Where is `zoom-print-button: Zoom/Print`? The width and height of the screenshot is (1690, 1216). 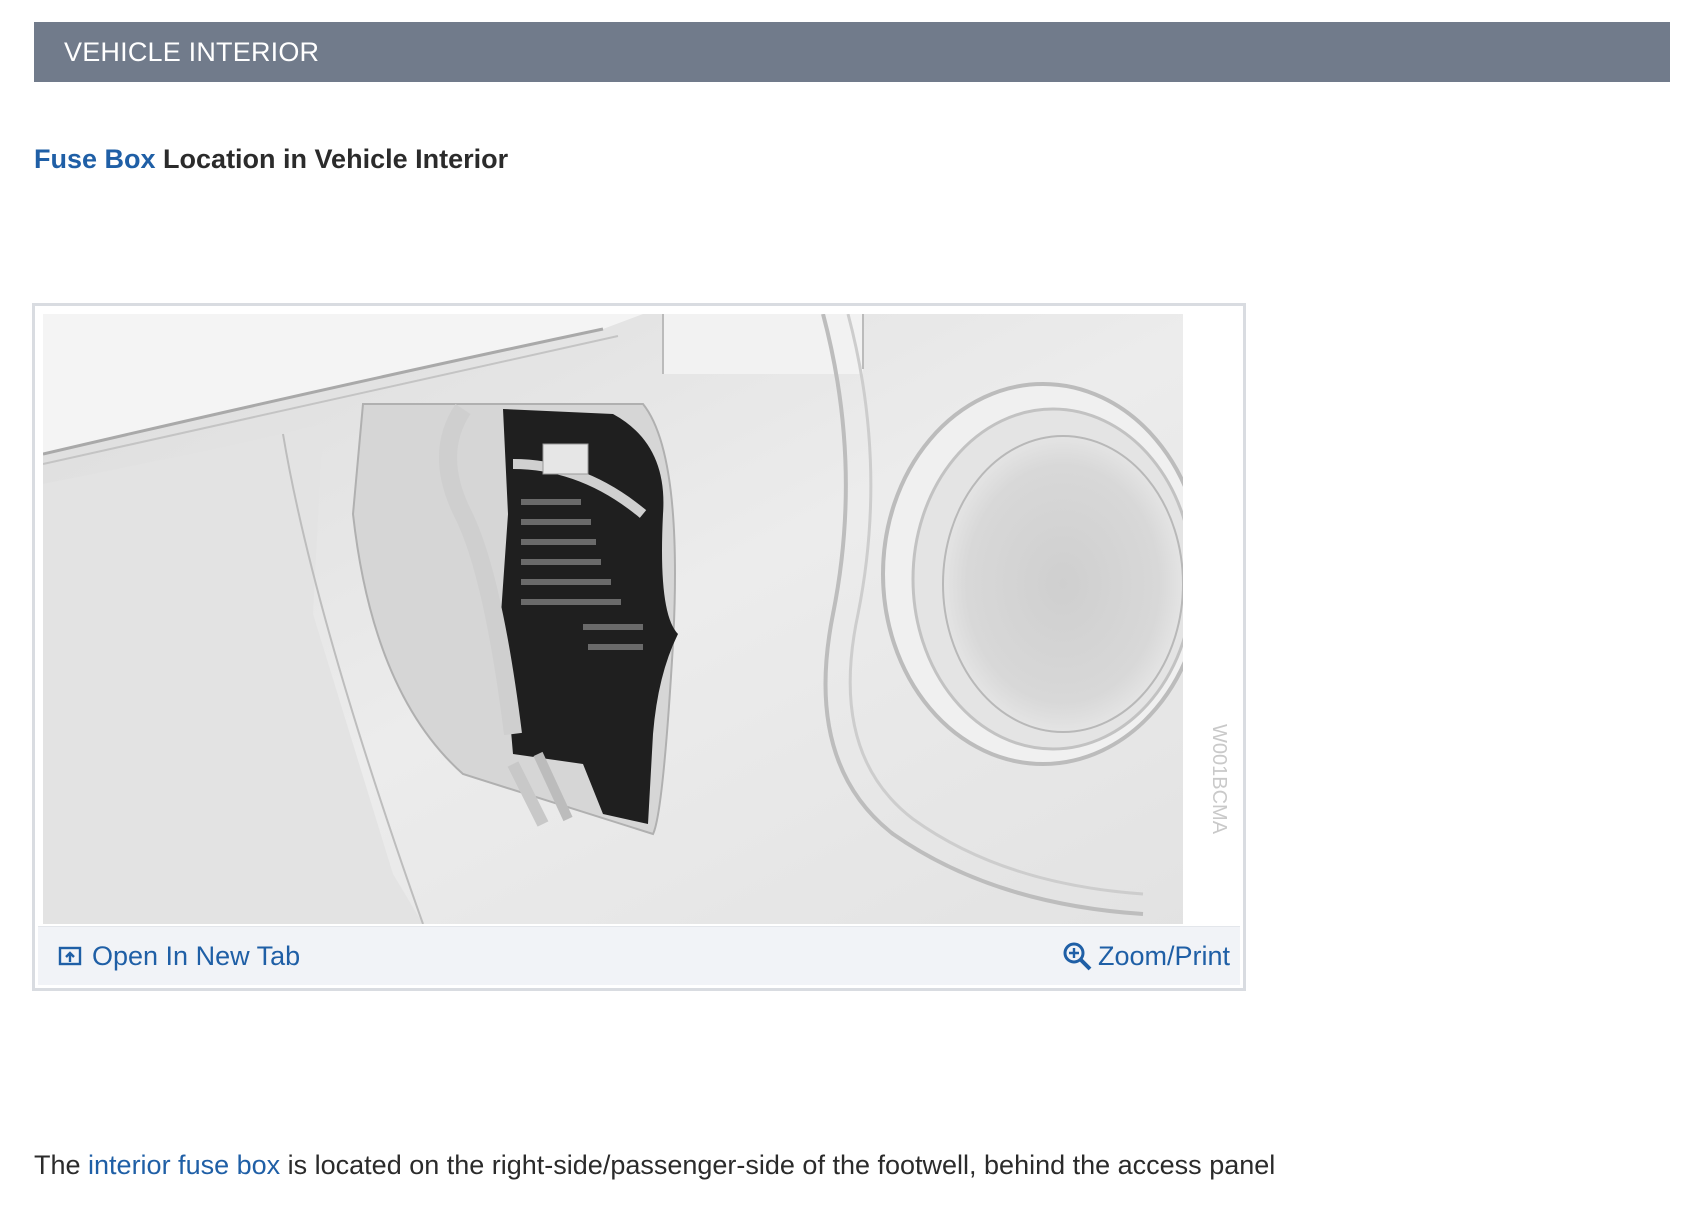
zoom-print-button: Zoom/Print is located at coordinates (1146, 956).